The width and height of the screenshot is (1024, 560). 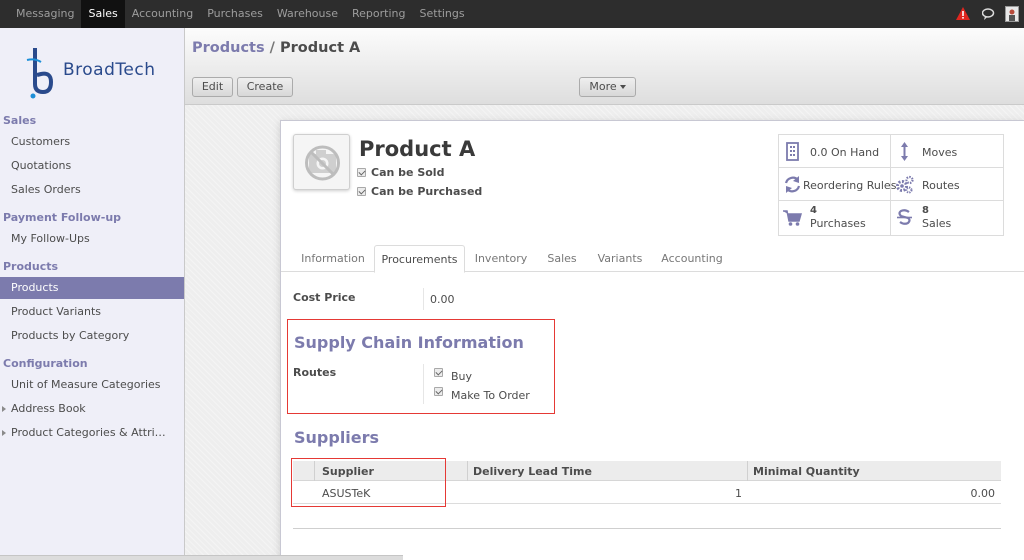 I want to click on column-delivery-lead-time: Delivery Lead Time, so click(x=532, y=471).